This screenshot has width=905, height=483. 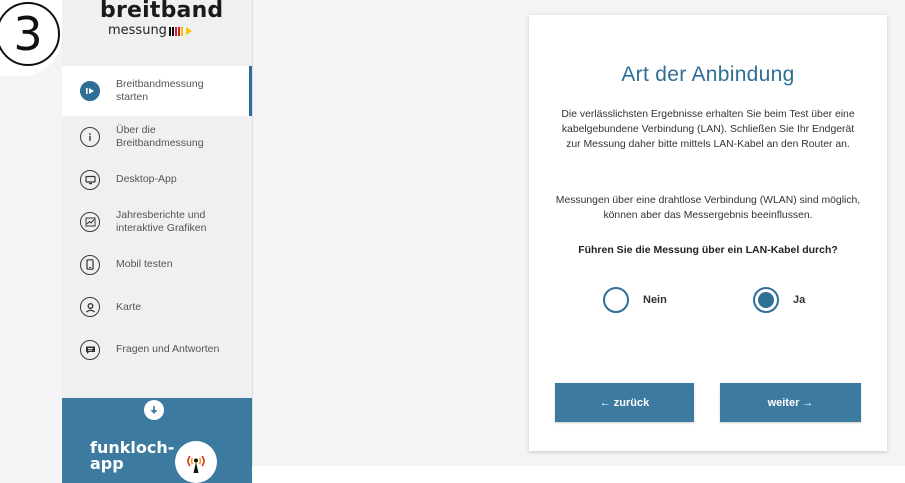 I want to click on radio-option-ja: Ja, so click(x=779, y=300).